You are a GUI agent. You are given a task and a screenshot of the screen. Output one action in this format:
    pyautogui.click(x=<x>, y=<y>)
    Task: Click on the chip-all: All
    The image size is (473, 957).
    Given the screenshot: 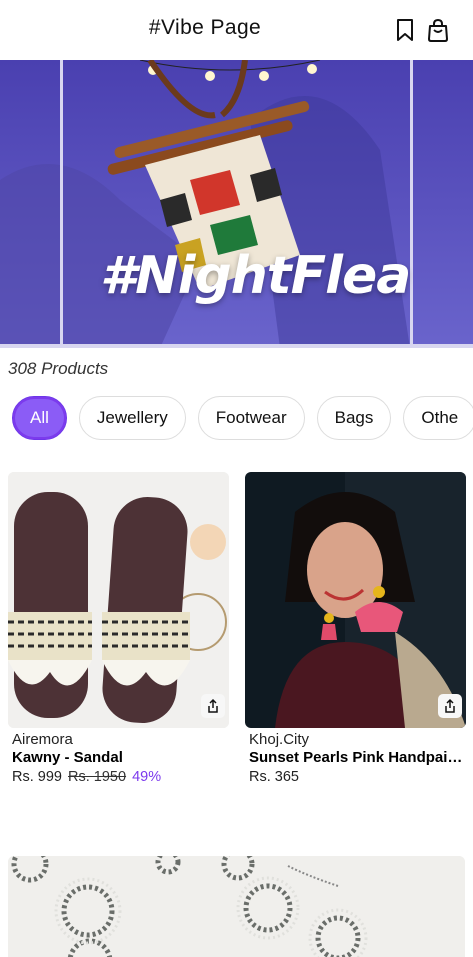 What is the action you would take?
    pyautogui.click(x=39, y=418)
    